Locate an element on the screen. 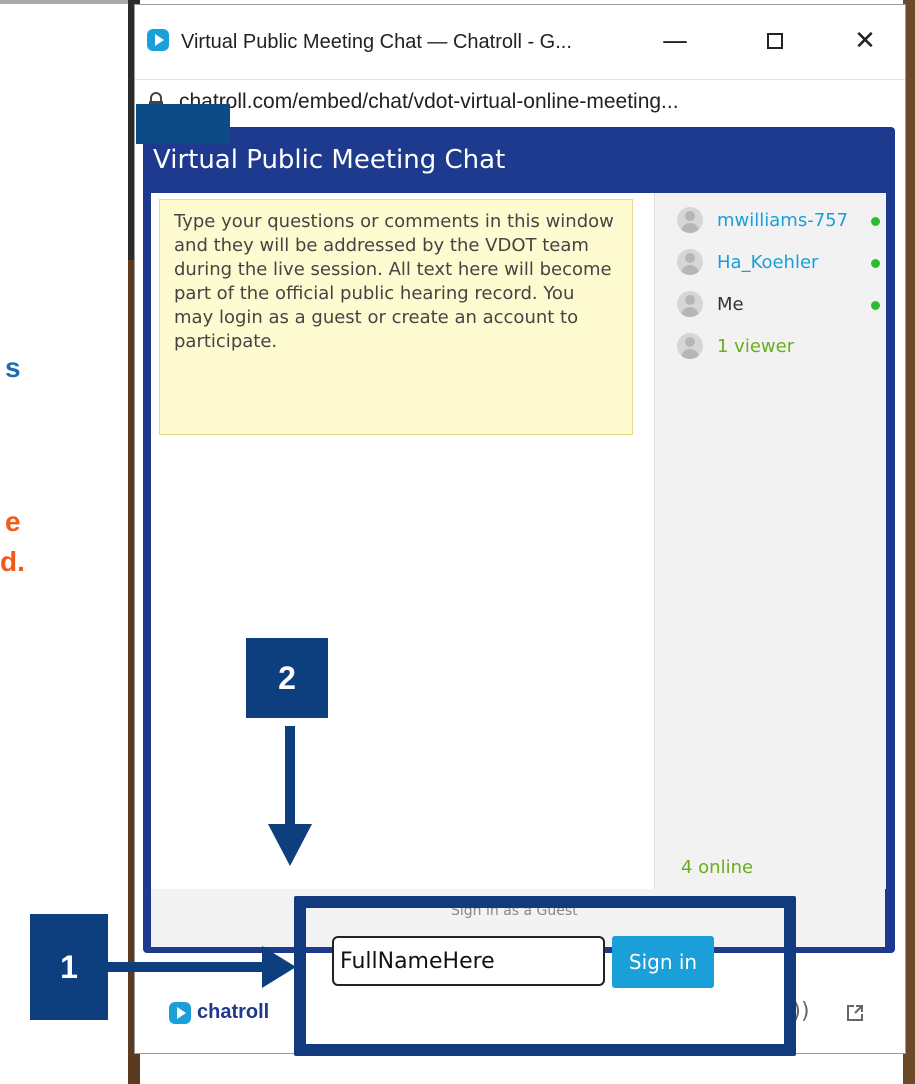 The height and width of the screenshot is (1084, 915). arrow-down-icon is located at coordinates (290, 796).